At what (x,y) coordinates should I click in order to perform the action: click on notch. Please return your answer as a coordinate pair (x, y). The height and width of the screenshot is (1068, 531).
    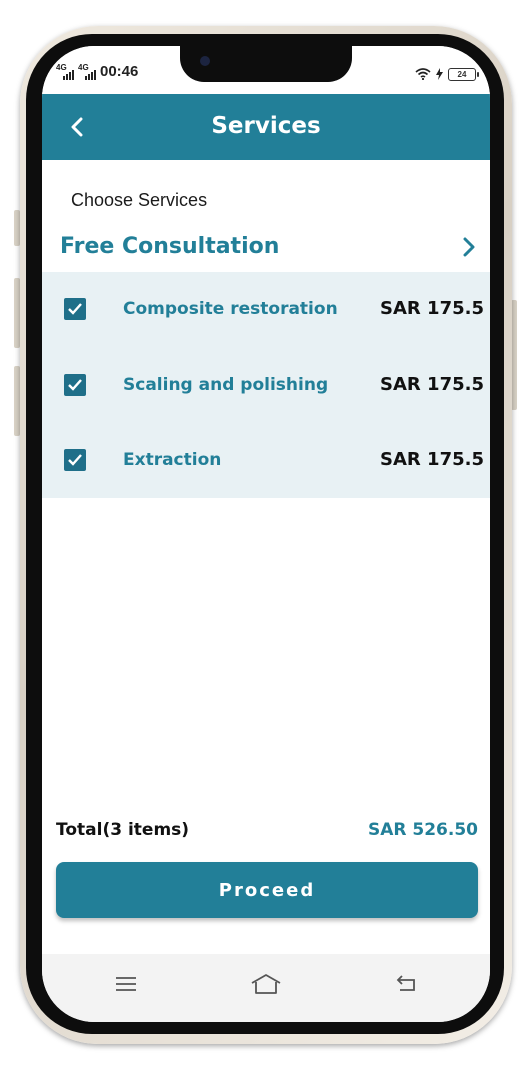
    Looking at the image, I should click on (266, 64).